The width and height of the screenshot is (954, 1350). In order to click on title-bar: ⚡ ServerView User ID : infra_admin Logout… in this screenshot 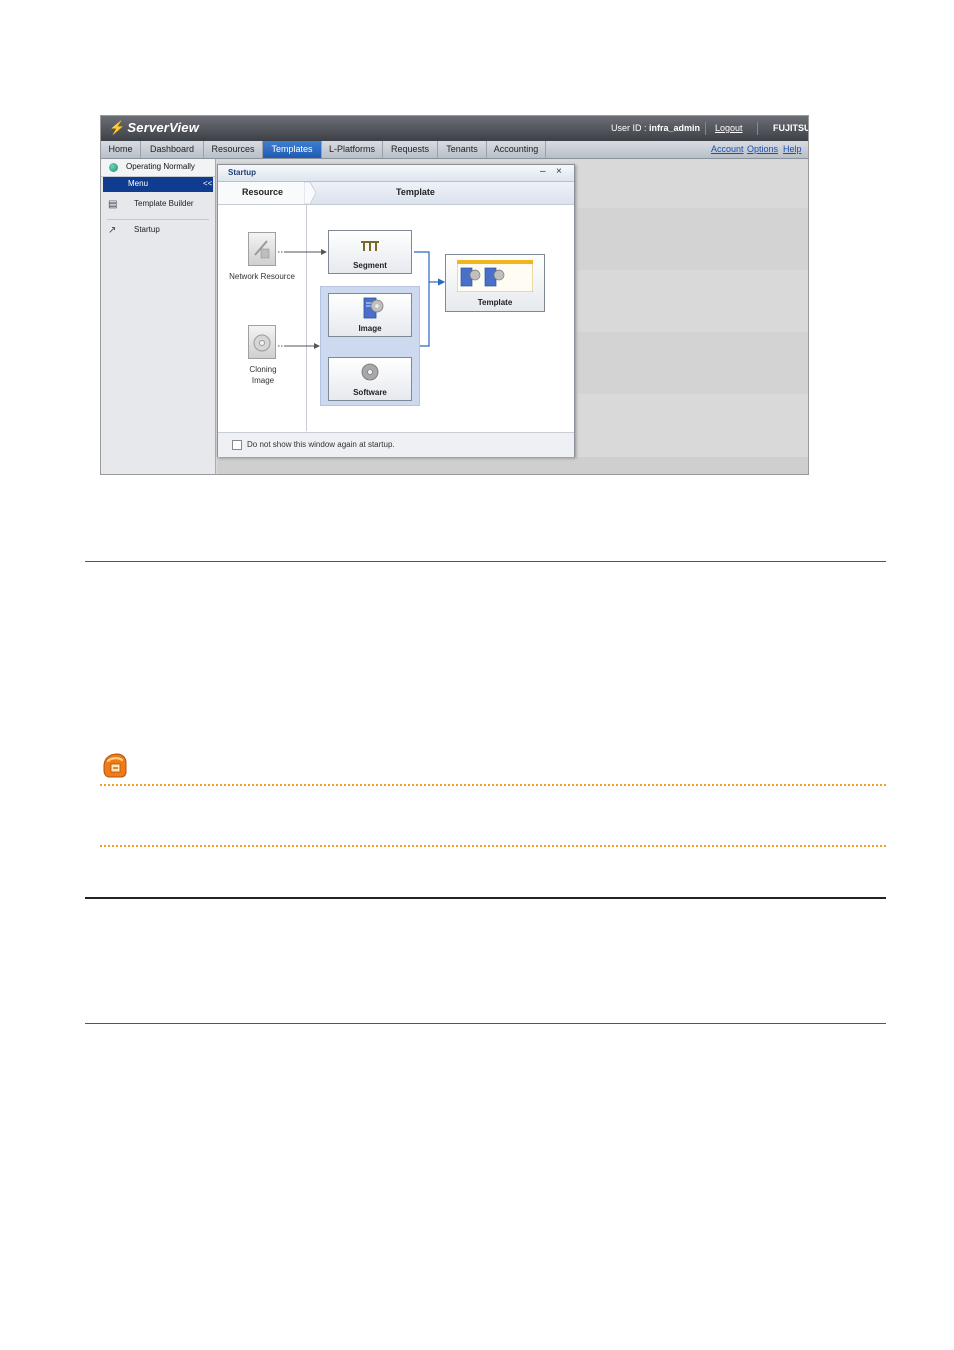, I will do `click(454, 128)`.